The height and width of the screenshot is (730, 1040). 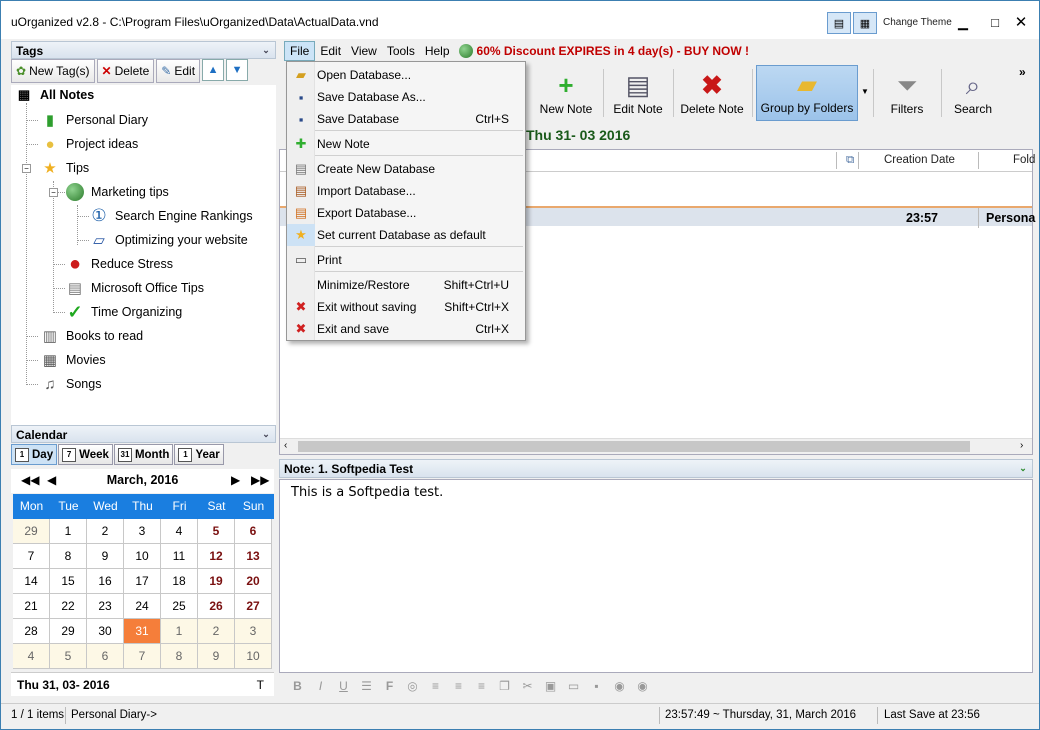 I want to click on scroll-left-icon: ‹, so click(x=285, y=445).